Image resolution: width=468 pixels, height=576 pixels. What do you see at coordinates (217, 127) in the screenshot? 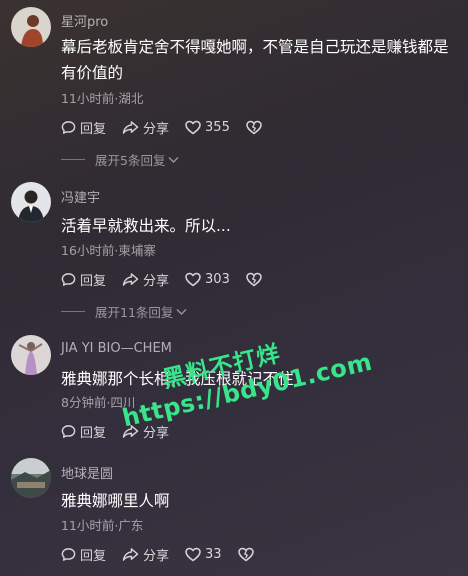
I see `like-count: 355` at bounding box center [217, 127].